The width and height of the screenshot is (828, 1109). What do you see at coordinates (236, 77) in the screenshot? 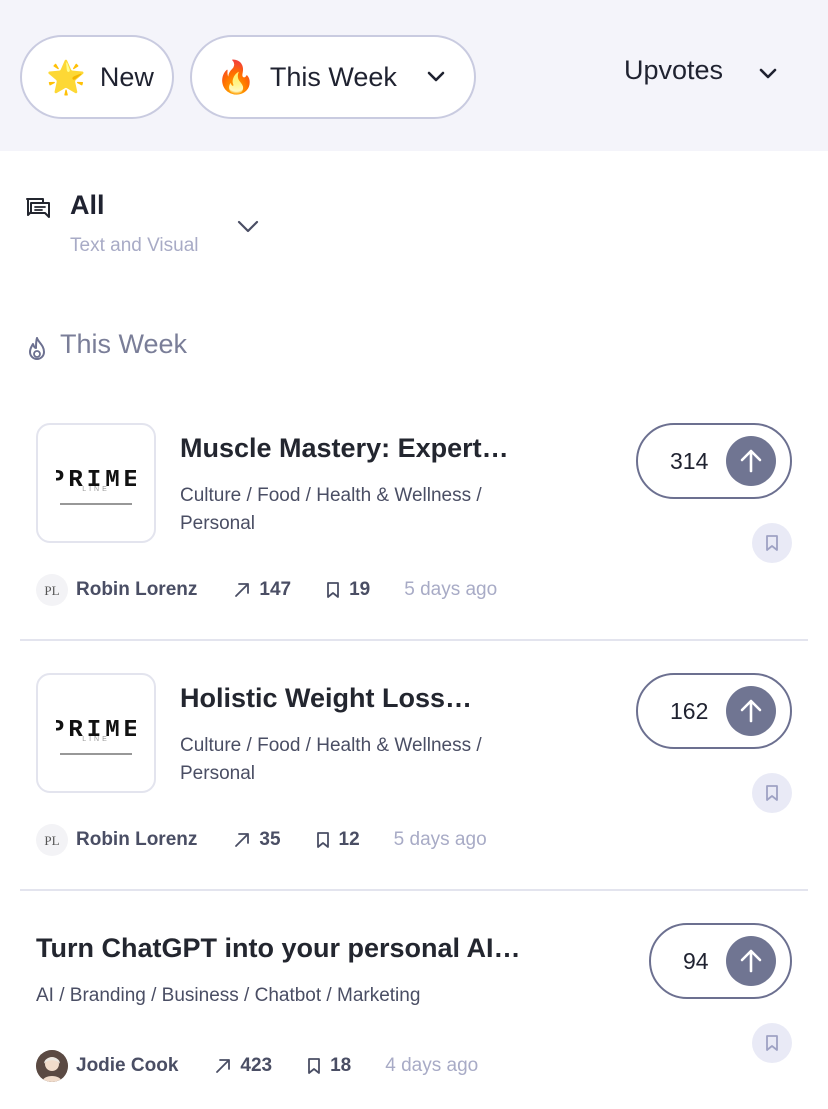
I see `fire-icon: 🔥` at bounding box center [236, 77].